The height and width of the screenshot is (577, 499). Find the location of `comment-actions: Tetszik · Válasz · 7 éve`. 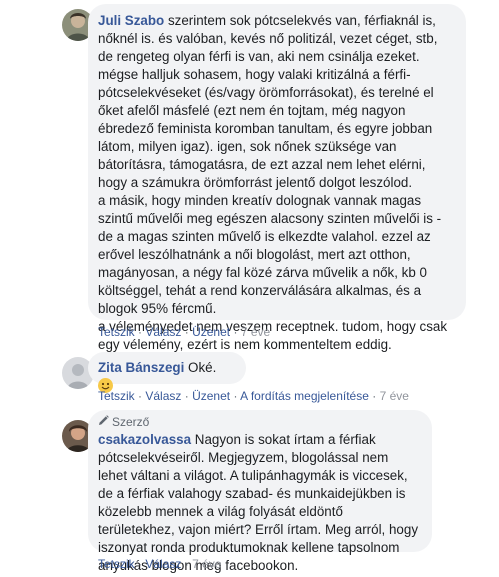

comment-actions: Tetszik · Válasz · 7 éve is located at coordinates (160, 564).